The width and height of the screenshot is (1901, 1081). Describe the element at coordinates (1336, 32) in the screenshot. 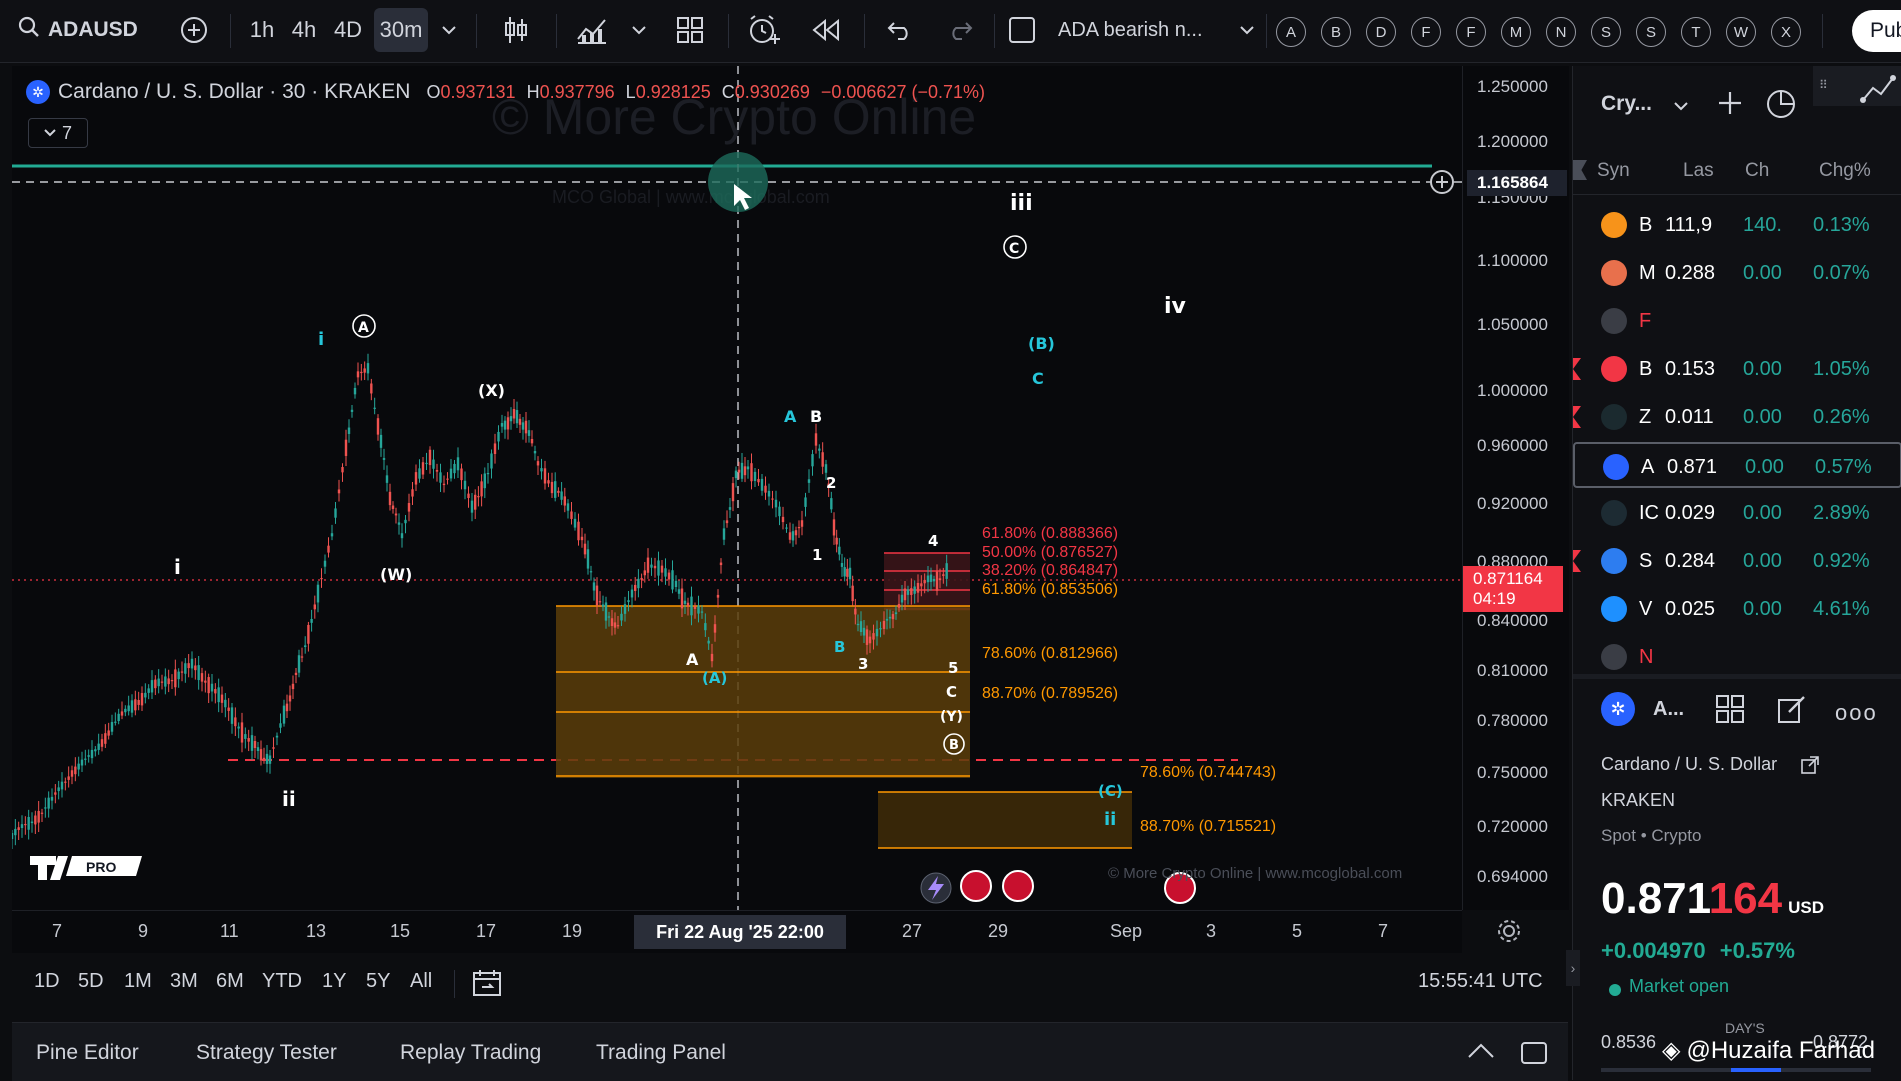

I see `toolbar-letter-b: B` at that location.